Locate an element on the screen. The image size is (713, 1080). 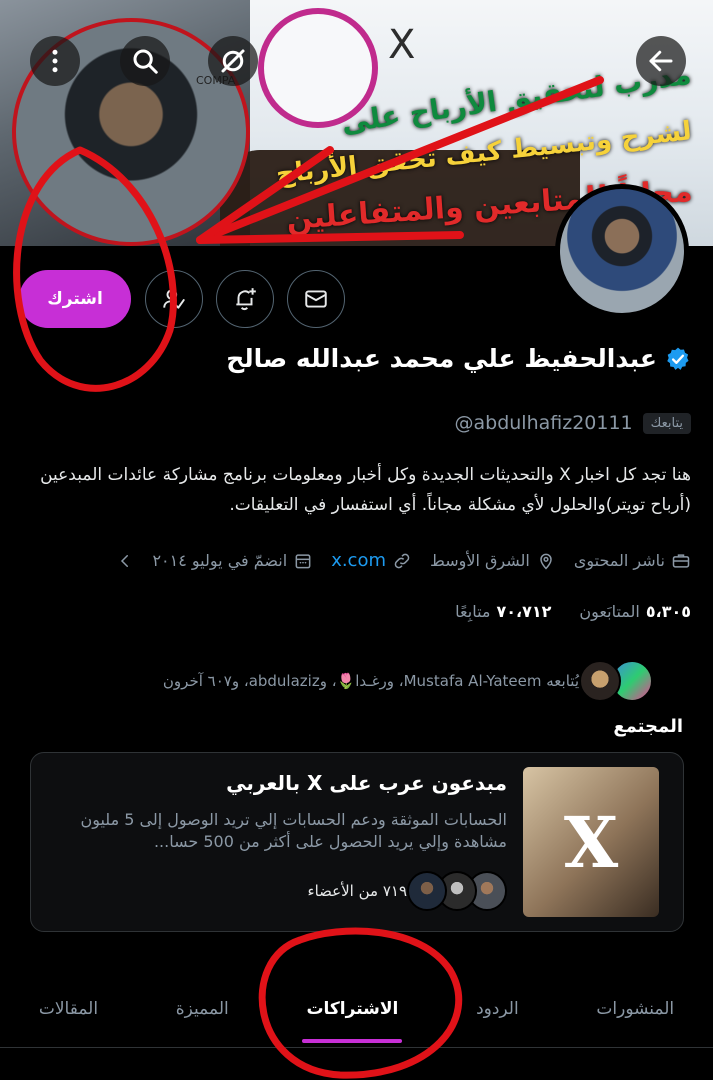
notifications-button is located at coordinates (245, 299).